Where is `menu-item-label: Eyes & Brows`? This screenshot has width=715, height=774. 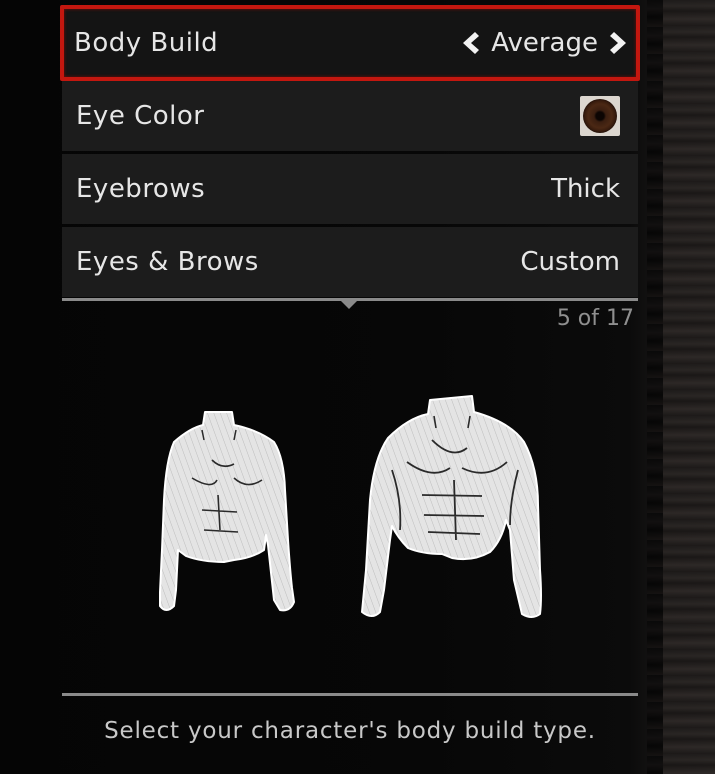
menu-item-label: Eyes & Brows is located at coordinates (167, 262).